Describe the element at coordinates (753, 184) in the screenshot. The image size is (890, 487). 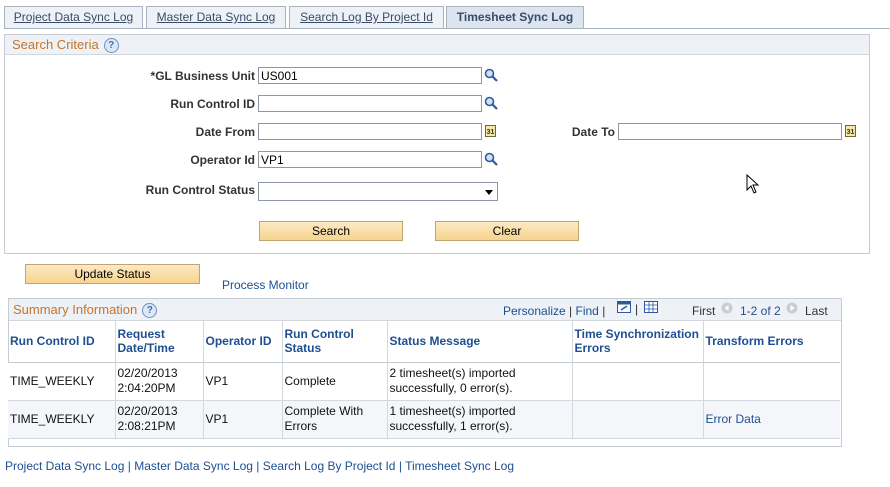
I see `mouse-cursor-icon` at that location.